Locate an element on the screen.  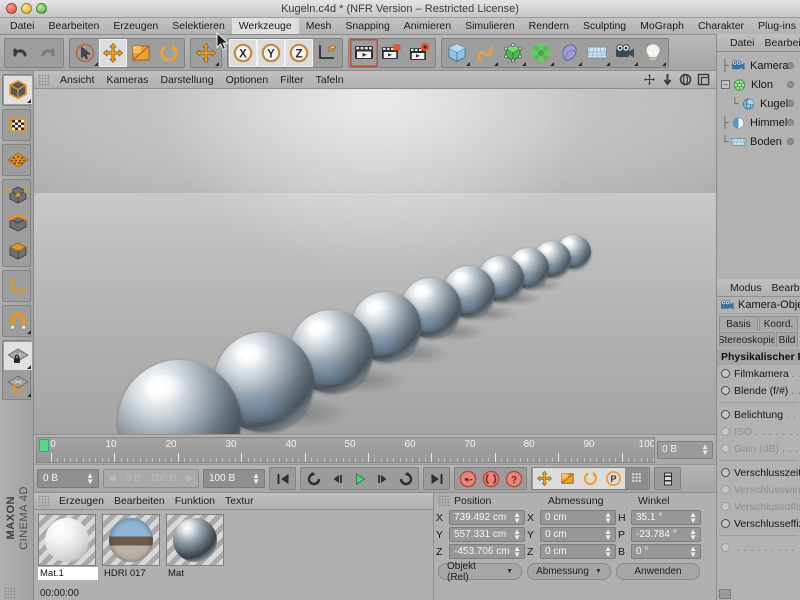
timeline-window-button is located at coordinates (667, 478).